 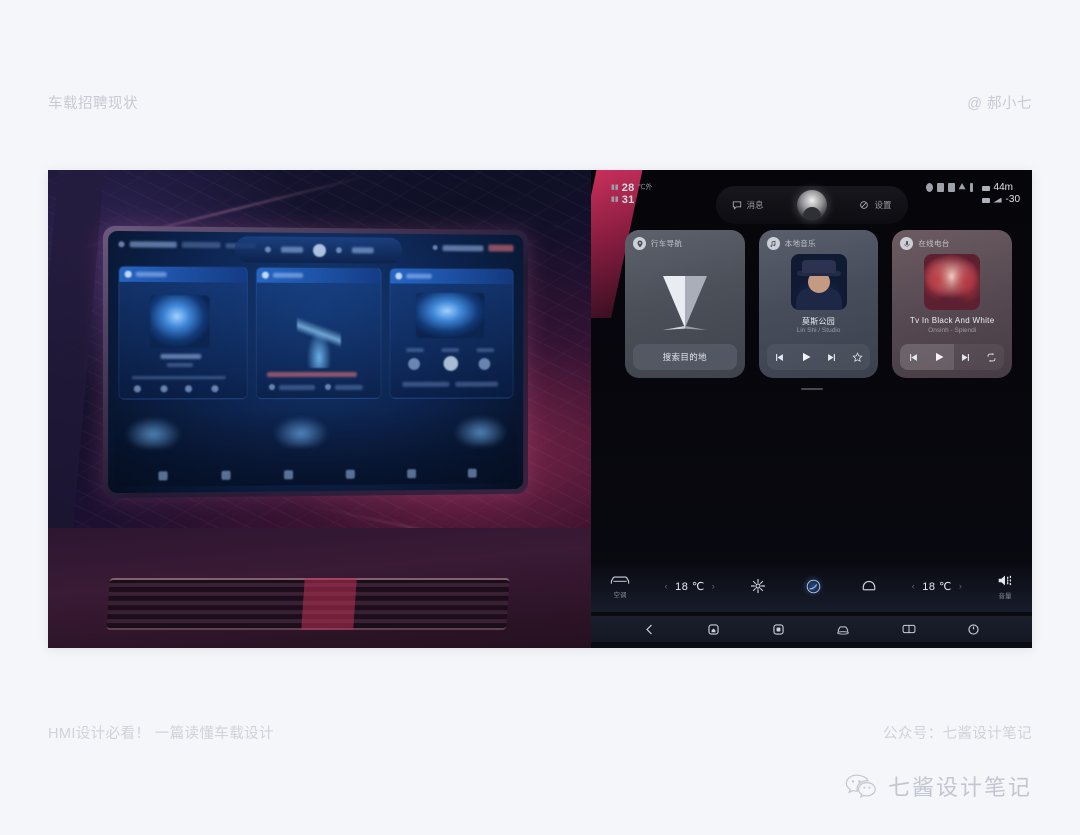 What do you see at coordinates (857, 357) in the screenshot?
I see `star-icon` at bounding box center [857, 357].